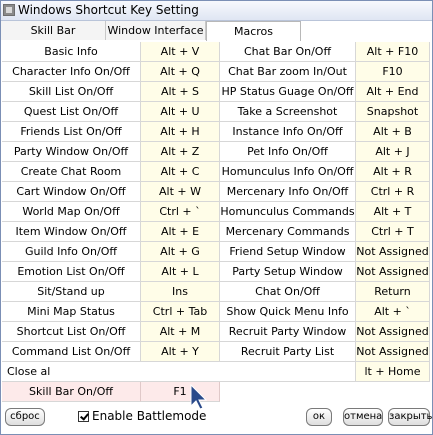  Describe the element at coordinates (410, 417) in the screenshot. I see `close-button: закрыть` at that location.